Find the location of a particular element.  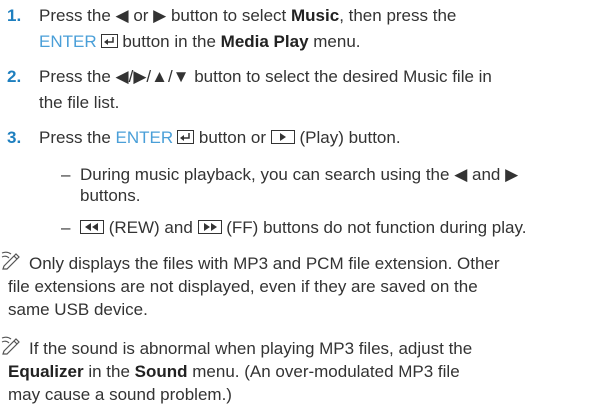

sub-bullet-1-line-2: buttons. is located at coordinates (110, 195).